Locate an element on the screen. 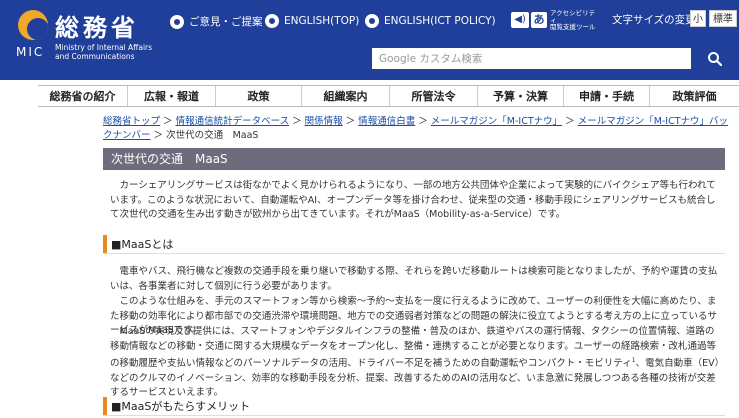 The image size is (739, 418). breadcrumb-link-stats-db: 情報通信統計データベース is located at coordinates (233, 121).